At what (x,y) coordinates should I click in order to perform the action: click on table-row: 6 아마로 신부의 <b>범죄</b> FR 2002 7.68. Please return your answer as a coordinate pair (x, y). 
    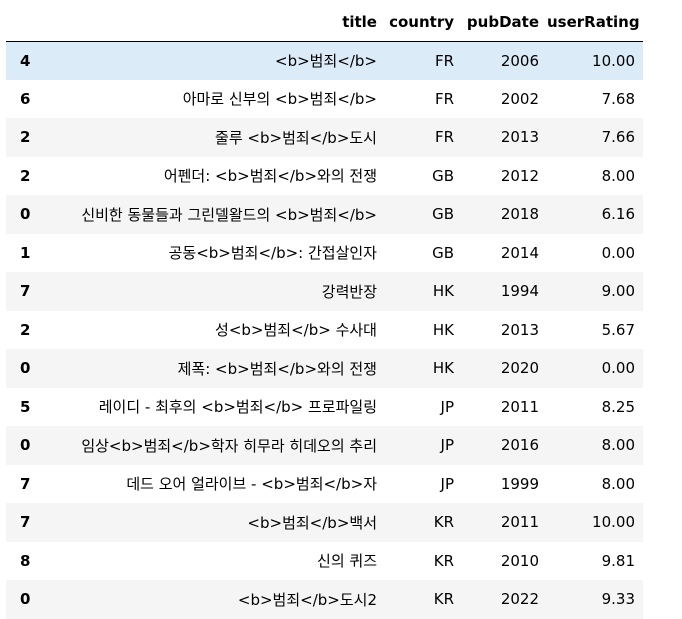
    Looking at the image, I should click on (324, 98).